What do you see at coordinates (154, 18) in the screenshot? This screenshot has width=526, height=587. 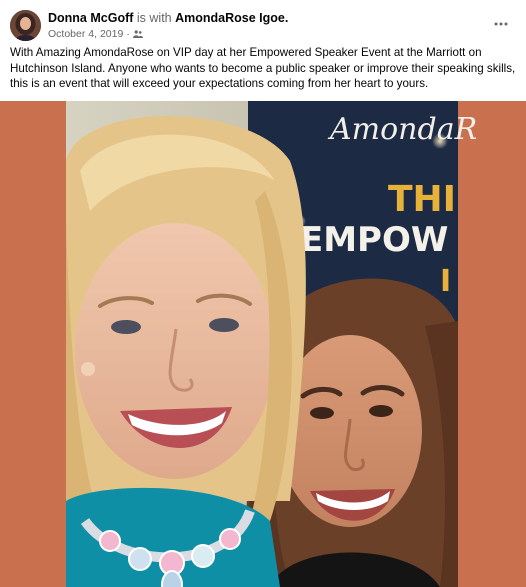 I see `with-text: is with` at bounding box center [154, 18].